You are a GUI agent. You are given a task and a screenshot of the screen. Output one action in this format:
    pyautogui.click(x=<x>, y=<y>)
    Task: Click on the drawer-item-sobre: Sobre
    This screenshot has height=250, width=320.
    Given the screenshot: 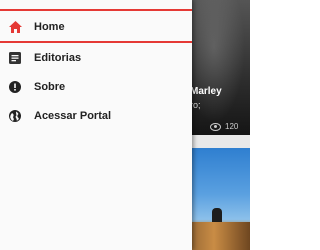 What is the action you would take?
    pyautogui.click(x=96, y=86)
    